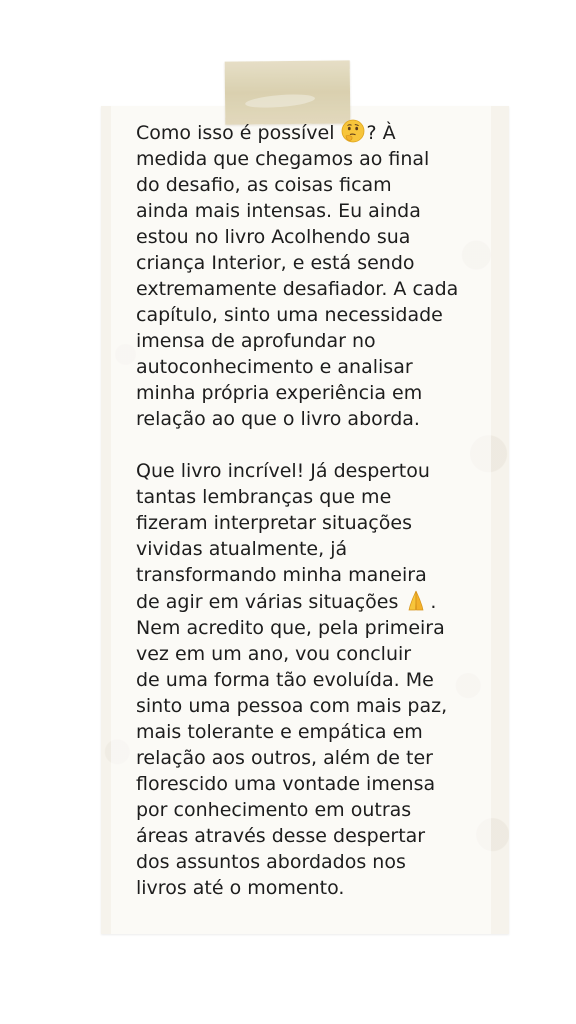  I want to click on message-line: mais tolerante e empática em, so click(279, 732).